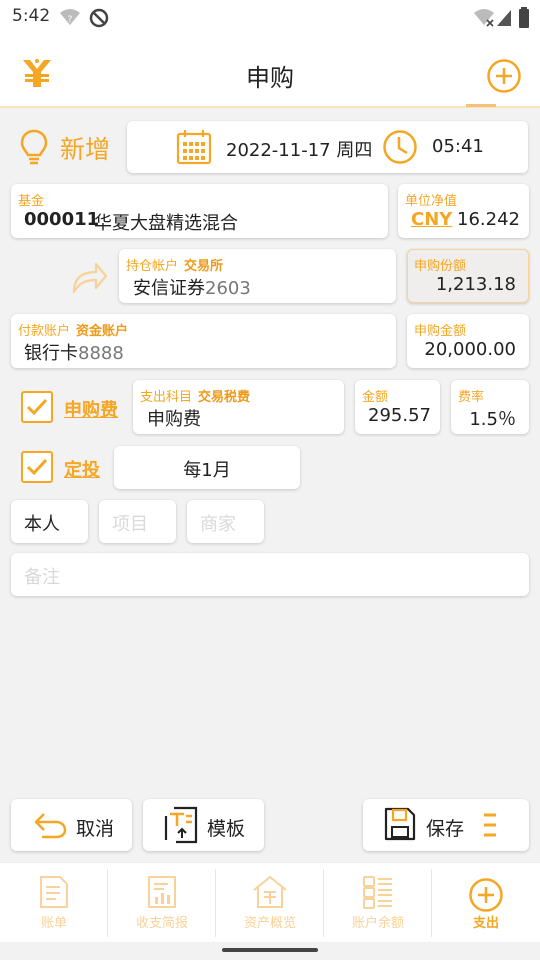  I want to click on nav-tab-label: 支出, so click(485, 923).